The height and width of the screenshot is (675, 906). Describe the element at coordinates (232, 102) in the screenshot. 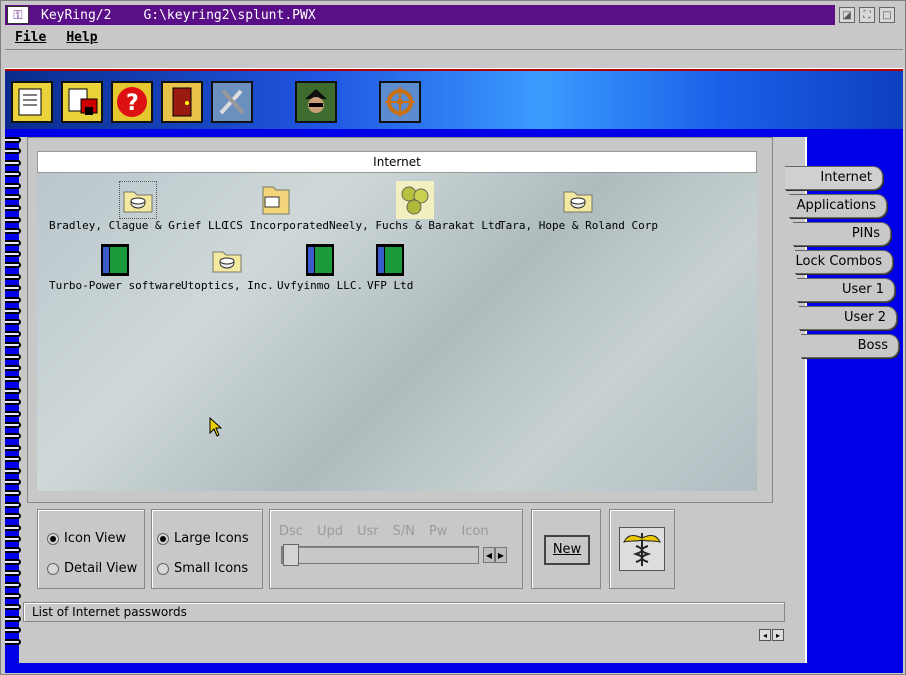

I see `tools-icon` at that location.